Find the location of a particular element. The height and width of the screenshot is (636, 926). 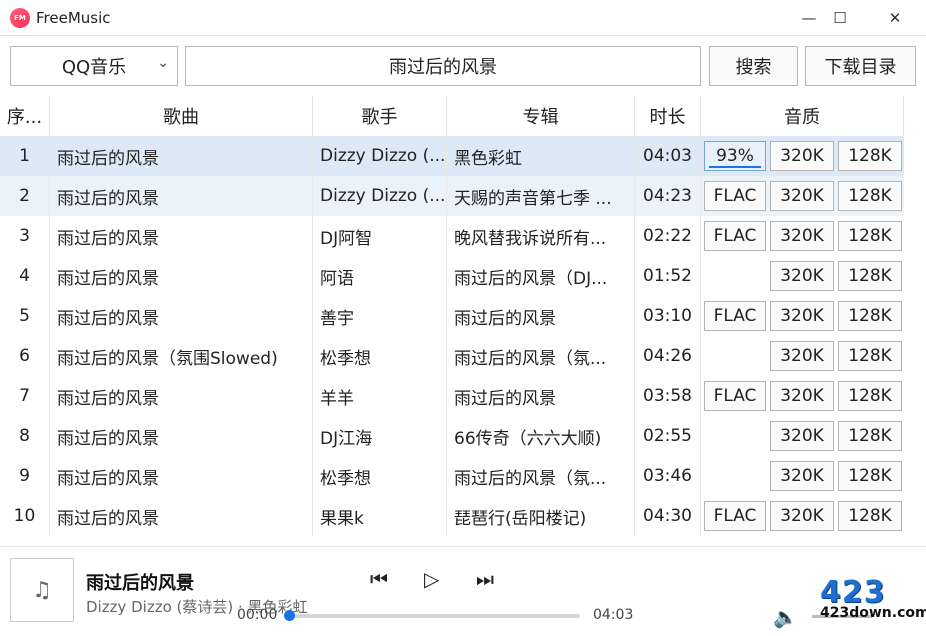

search-input is located at coordinates (443, 66).